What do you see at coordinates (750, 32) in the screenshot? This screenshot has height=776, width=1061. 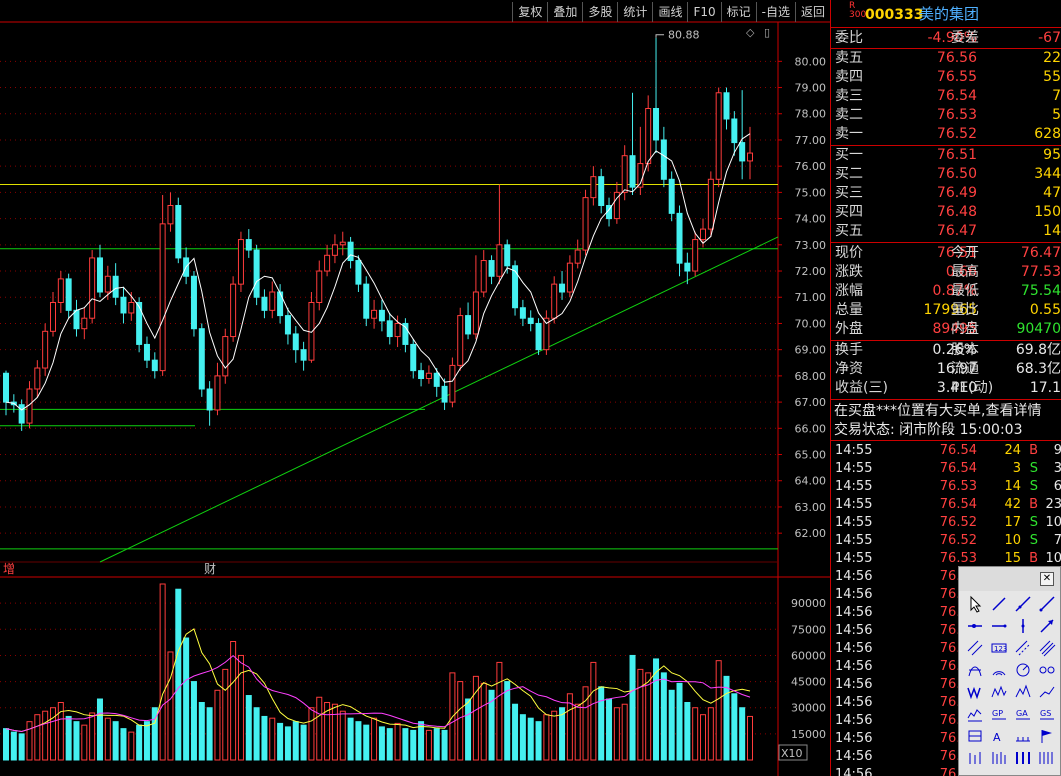 I see `diamond-icon: ◇` at bounding box center [750, 32].